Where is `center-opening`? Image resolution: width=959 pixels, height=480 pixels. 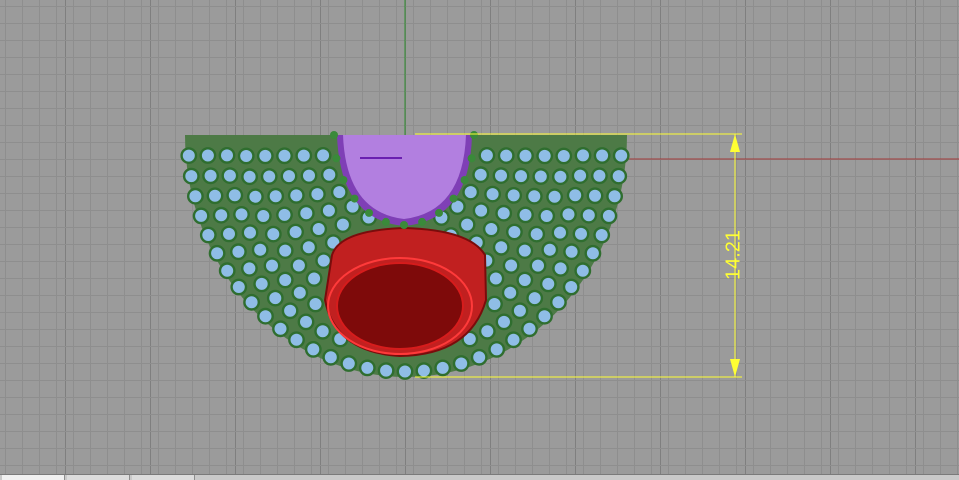 center-opening is located at coordinates (405, 292).